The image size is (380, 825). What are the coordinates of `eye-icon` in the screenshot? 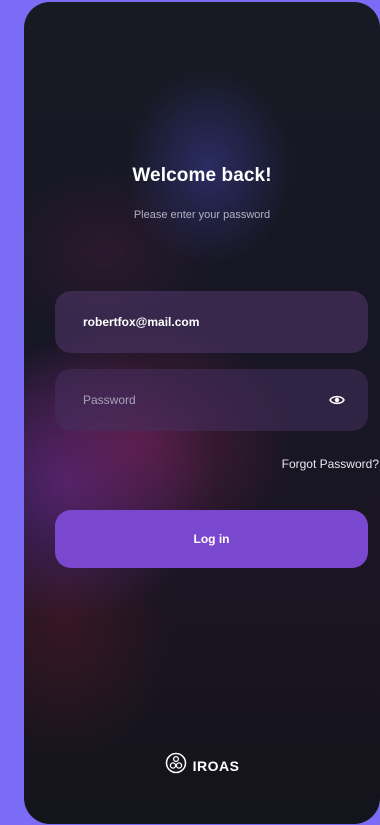 It's located at (337, 400).